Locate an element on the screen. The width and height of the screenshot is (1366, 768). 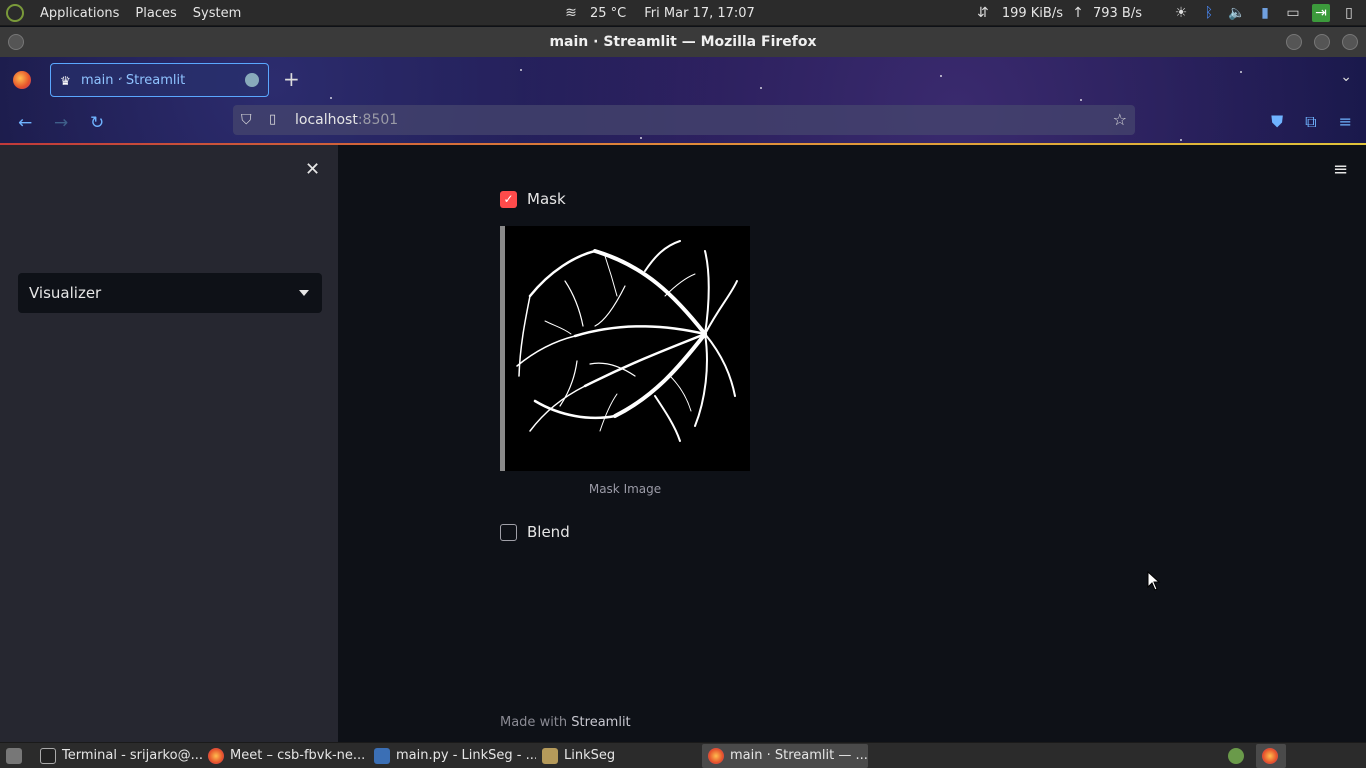
menu-places: Places is located at coordinates (155, 13).